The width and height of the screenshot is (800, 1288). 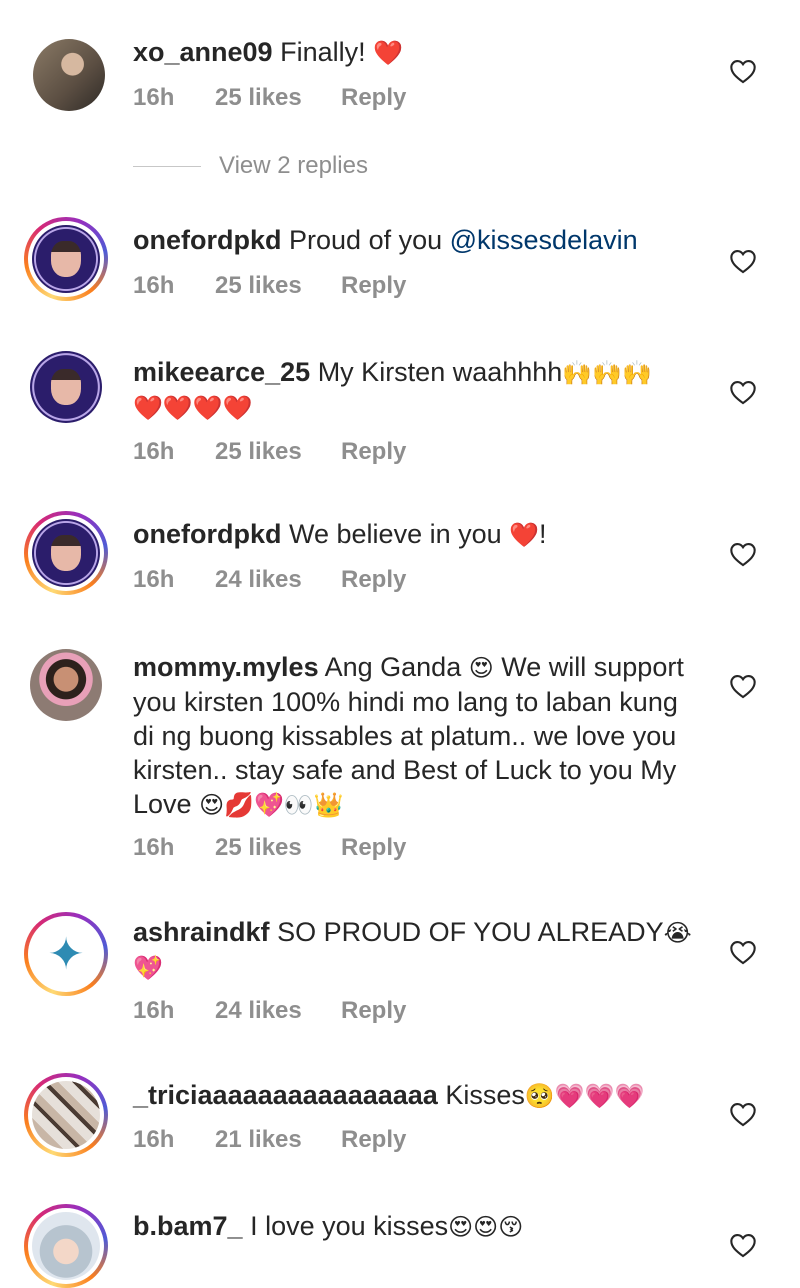 What do you see at coordinates (369, 240) in the screenshot?
I see `comment-text: Proud of you` at bounding box center [369, 240].